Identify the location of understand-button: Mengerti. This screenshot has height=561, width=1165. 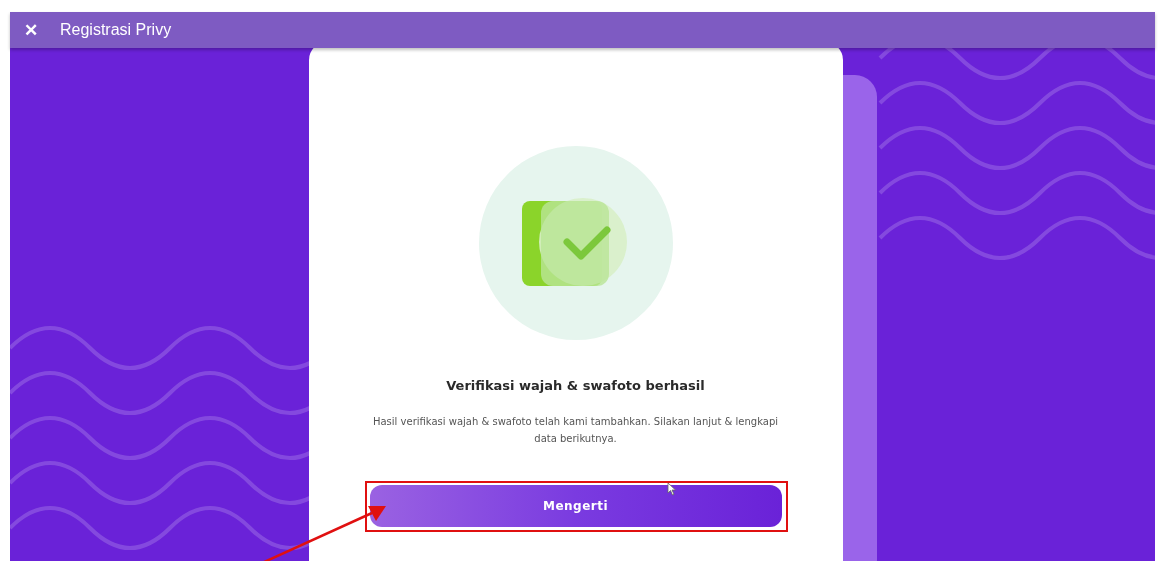
(575, 506).